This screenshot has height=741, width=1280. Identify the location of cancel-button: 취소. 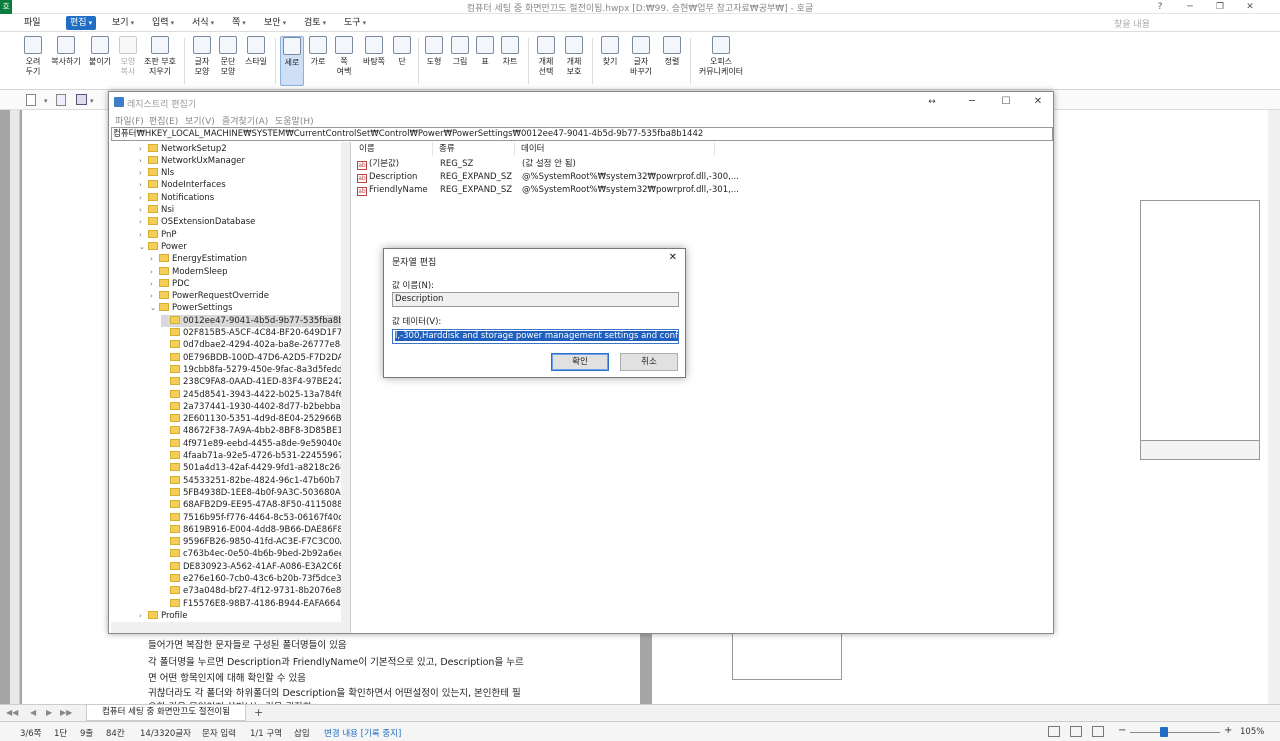
(649, 362).